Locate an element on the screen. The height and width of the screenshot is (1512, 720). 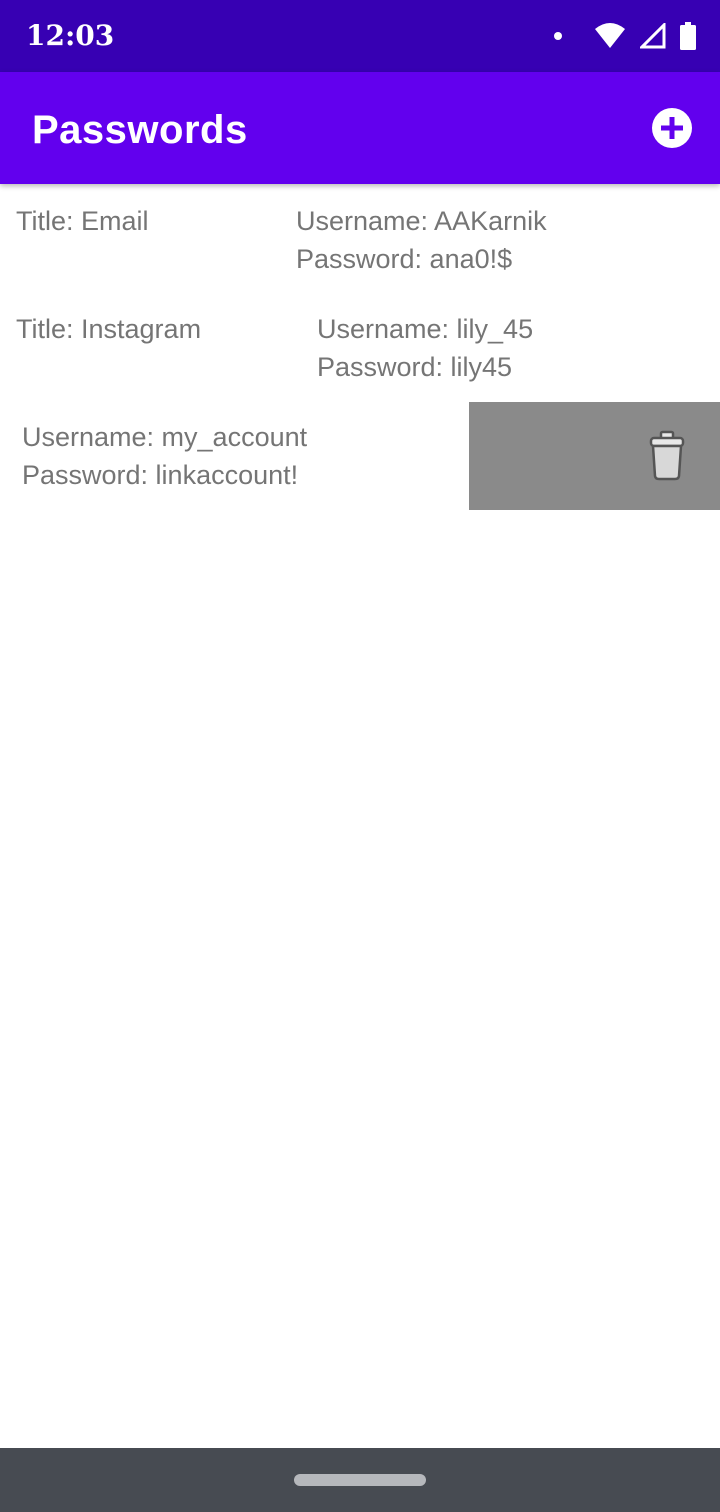
entry-username: Username: lily_45 is located at coordinates (425, 329).